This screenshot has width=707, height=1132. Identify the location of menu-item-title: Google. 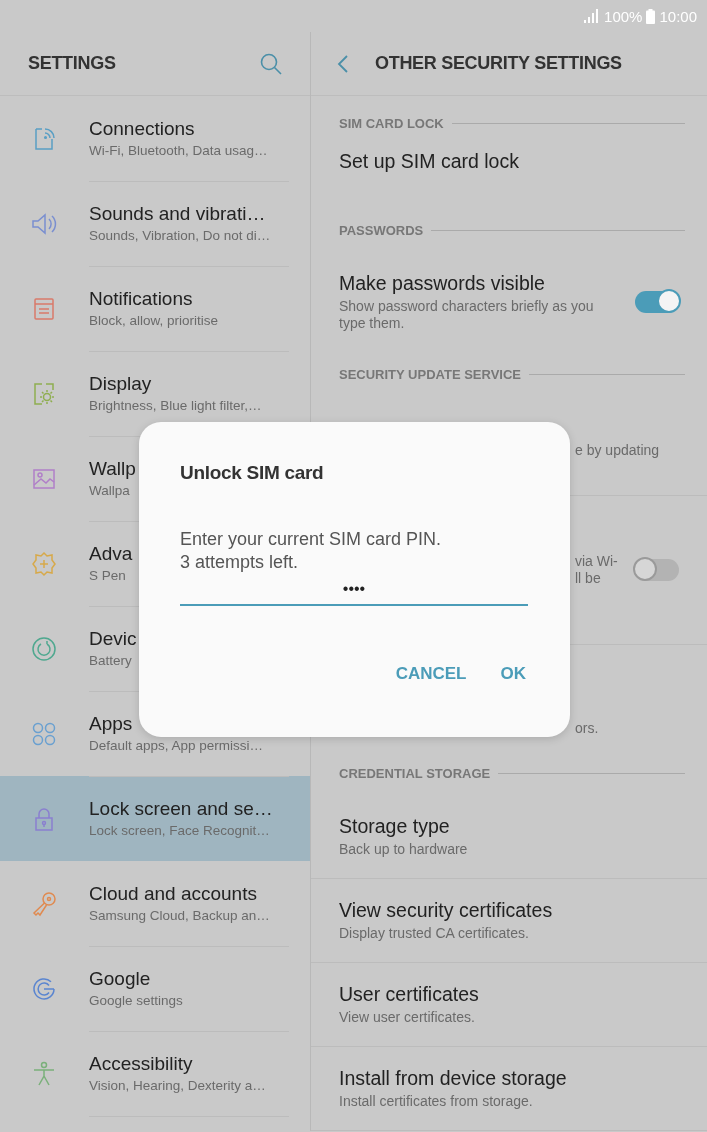
(120, 979).